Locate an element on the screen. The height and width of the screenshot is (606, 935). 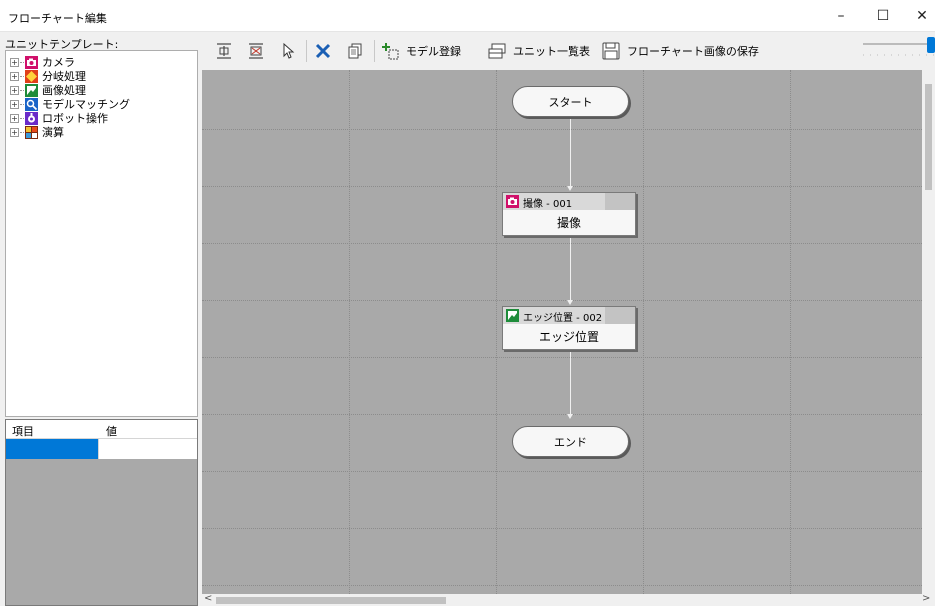
model-register-label: モデル登録 is located at coordinates (433, 51).